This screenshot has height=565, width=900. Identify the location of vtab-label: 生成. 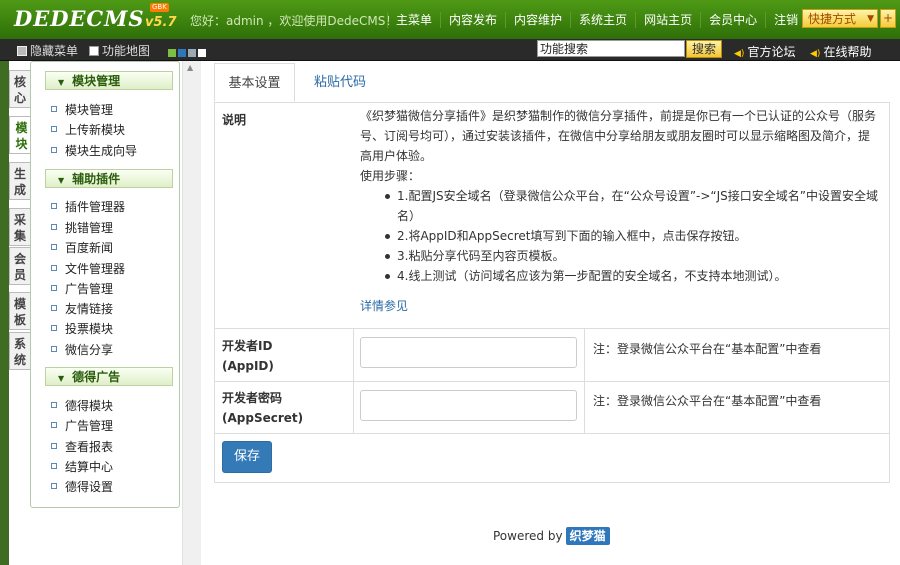
(19, 182).